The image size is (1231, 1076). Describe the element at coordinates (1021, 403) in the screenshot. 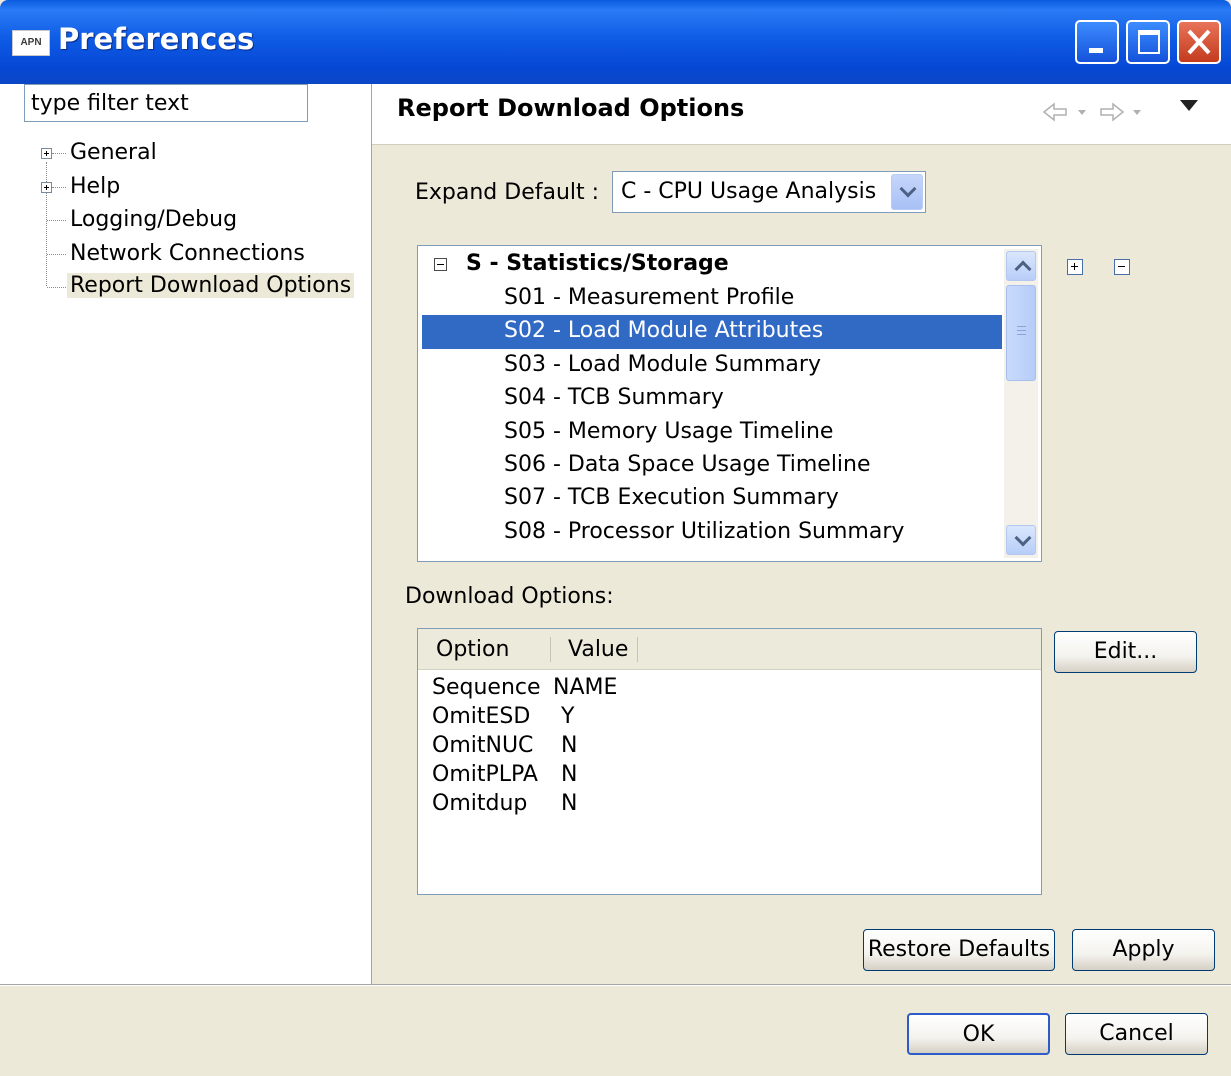

I see `report-list-scrollbar` at that location.